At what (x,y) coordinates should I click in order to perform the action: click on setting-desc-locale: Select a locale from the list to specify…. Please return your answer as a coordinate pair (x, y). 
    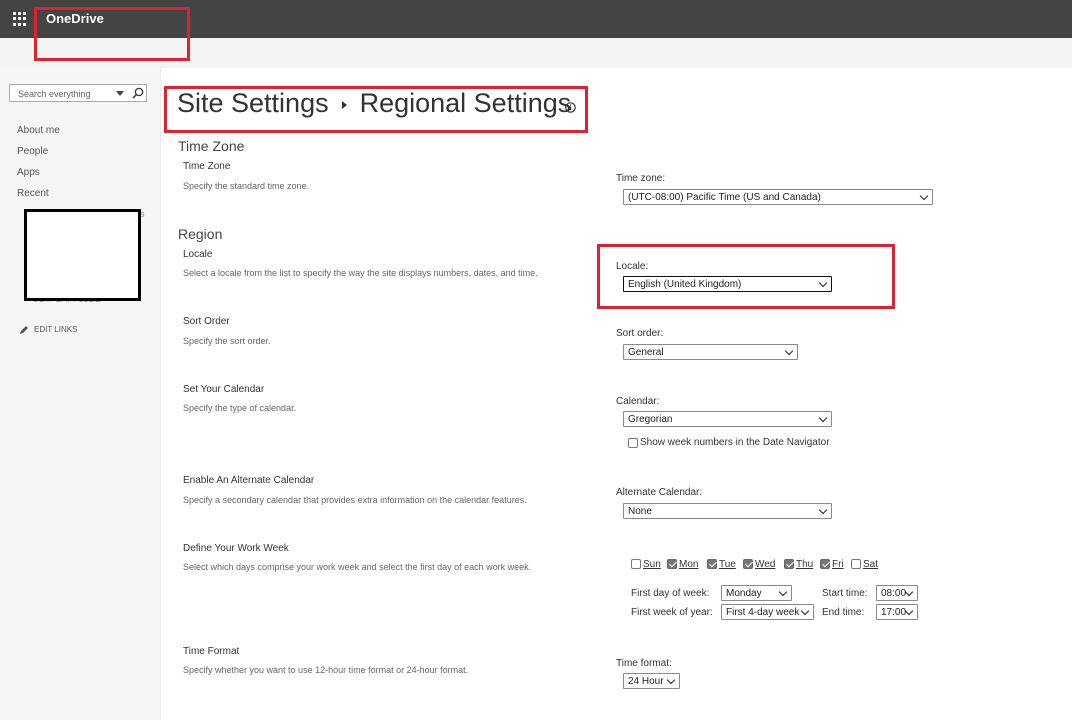
    Looking at the image, I should click on (360, 273).